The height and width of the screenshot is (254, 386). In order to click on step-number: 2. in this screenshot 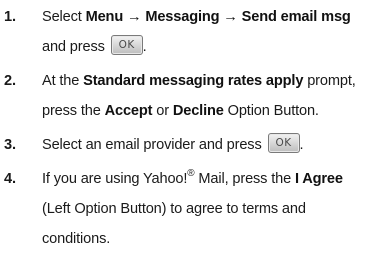, I will do `click(10, 81)`.